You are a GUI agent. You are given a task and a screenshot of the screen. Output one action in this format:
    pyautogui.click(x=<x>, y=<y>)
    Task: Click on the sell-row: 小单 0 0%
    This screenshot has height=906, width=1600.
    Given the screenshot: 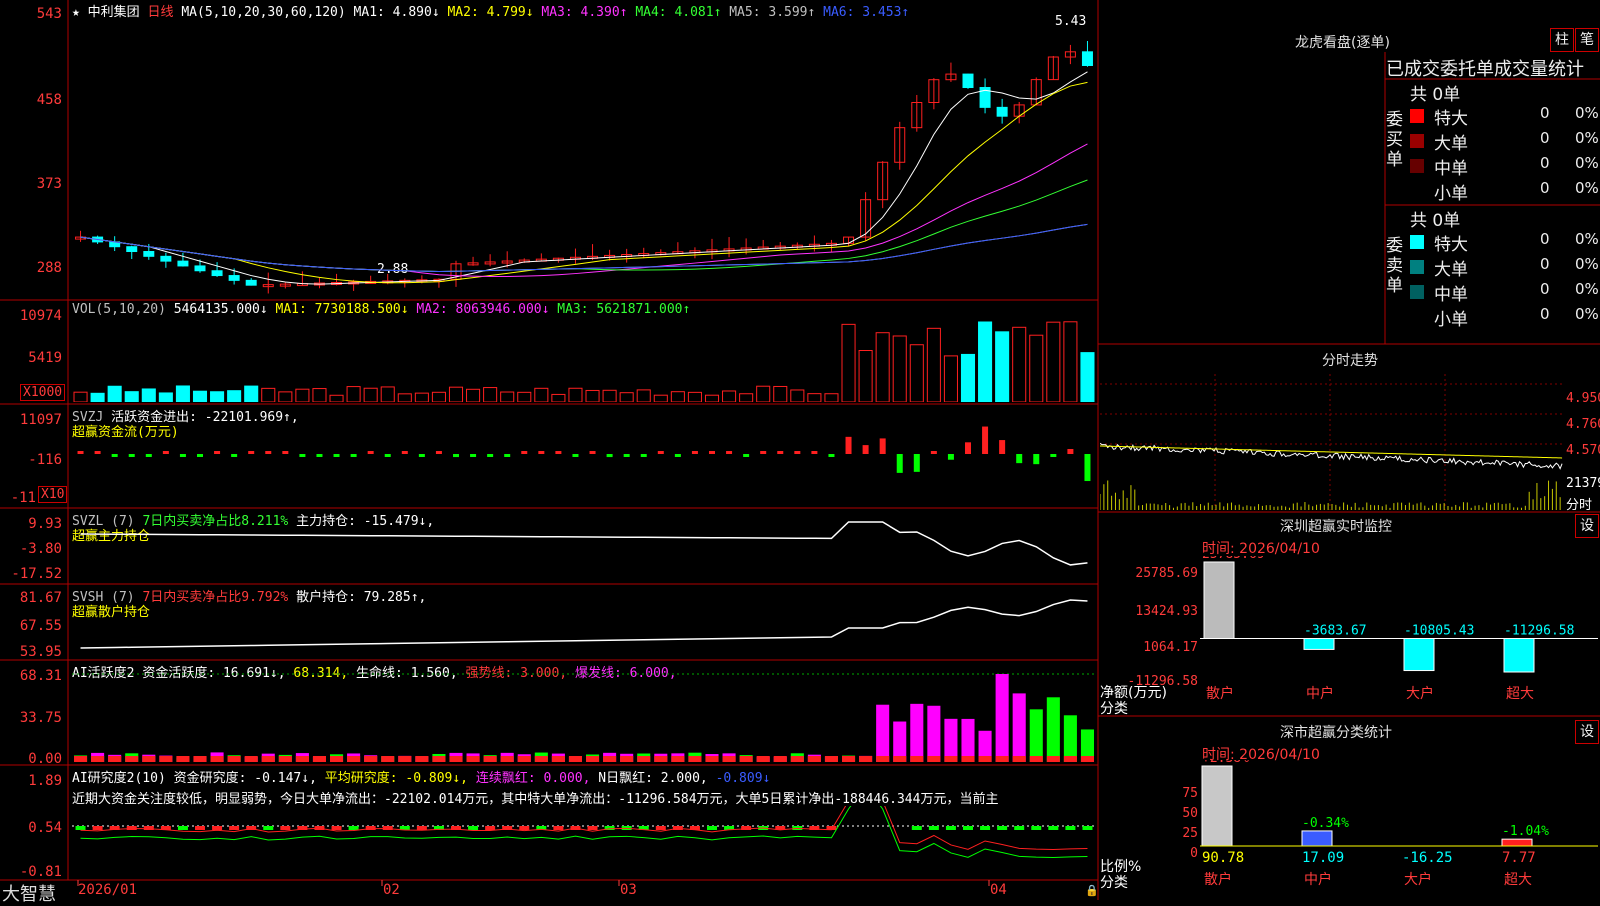 What is the action you would take?
    pyautogui.click(x=1504, y=317)
    